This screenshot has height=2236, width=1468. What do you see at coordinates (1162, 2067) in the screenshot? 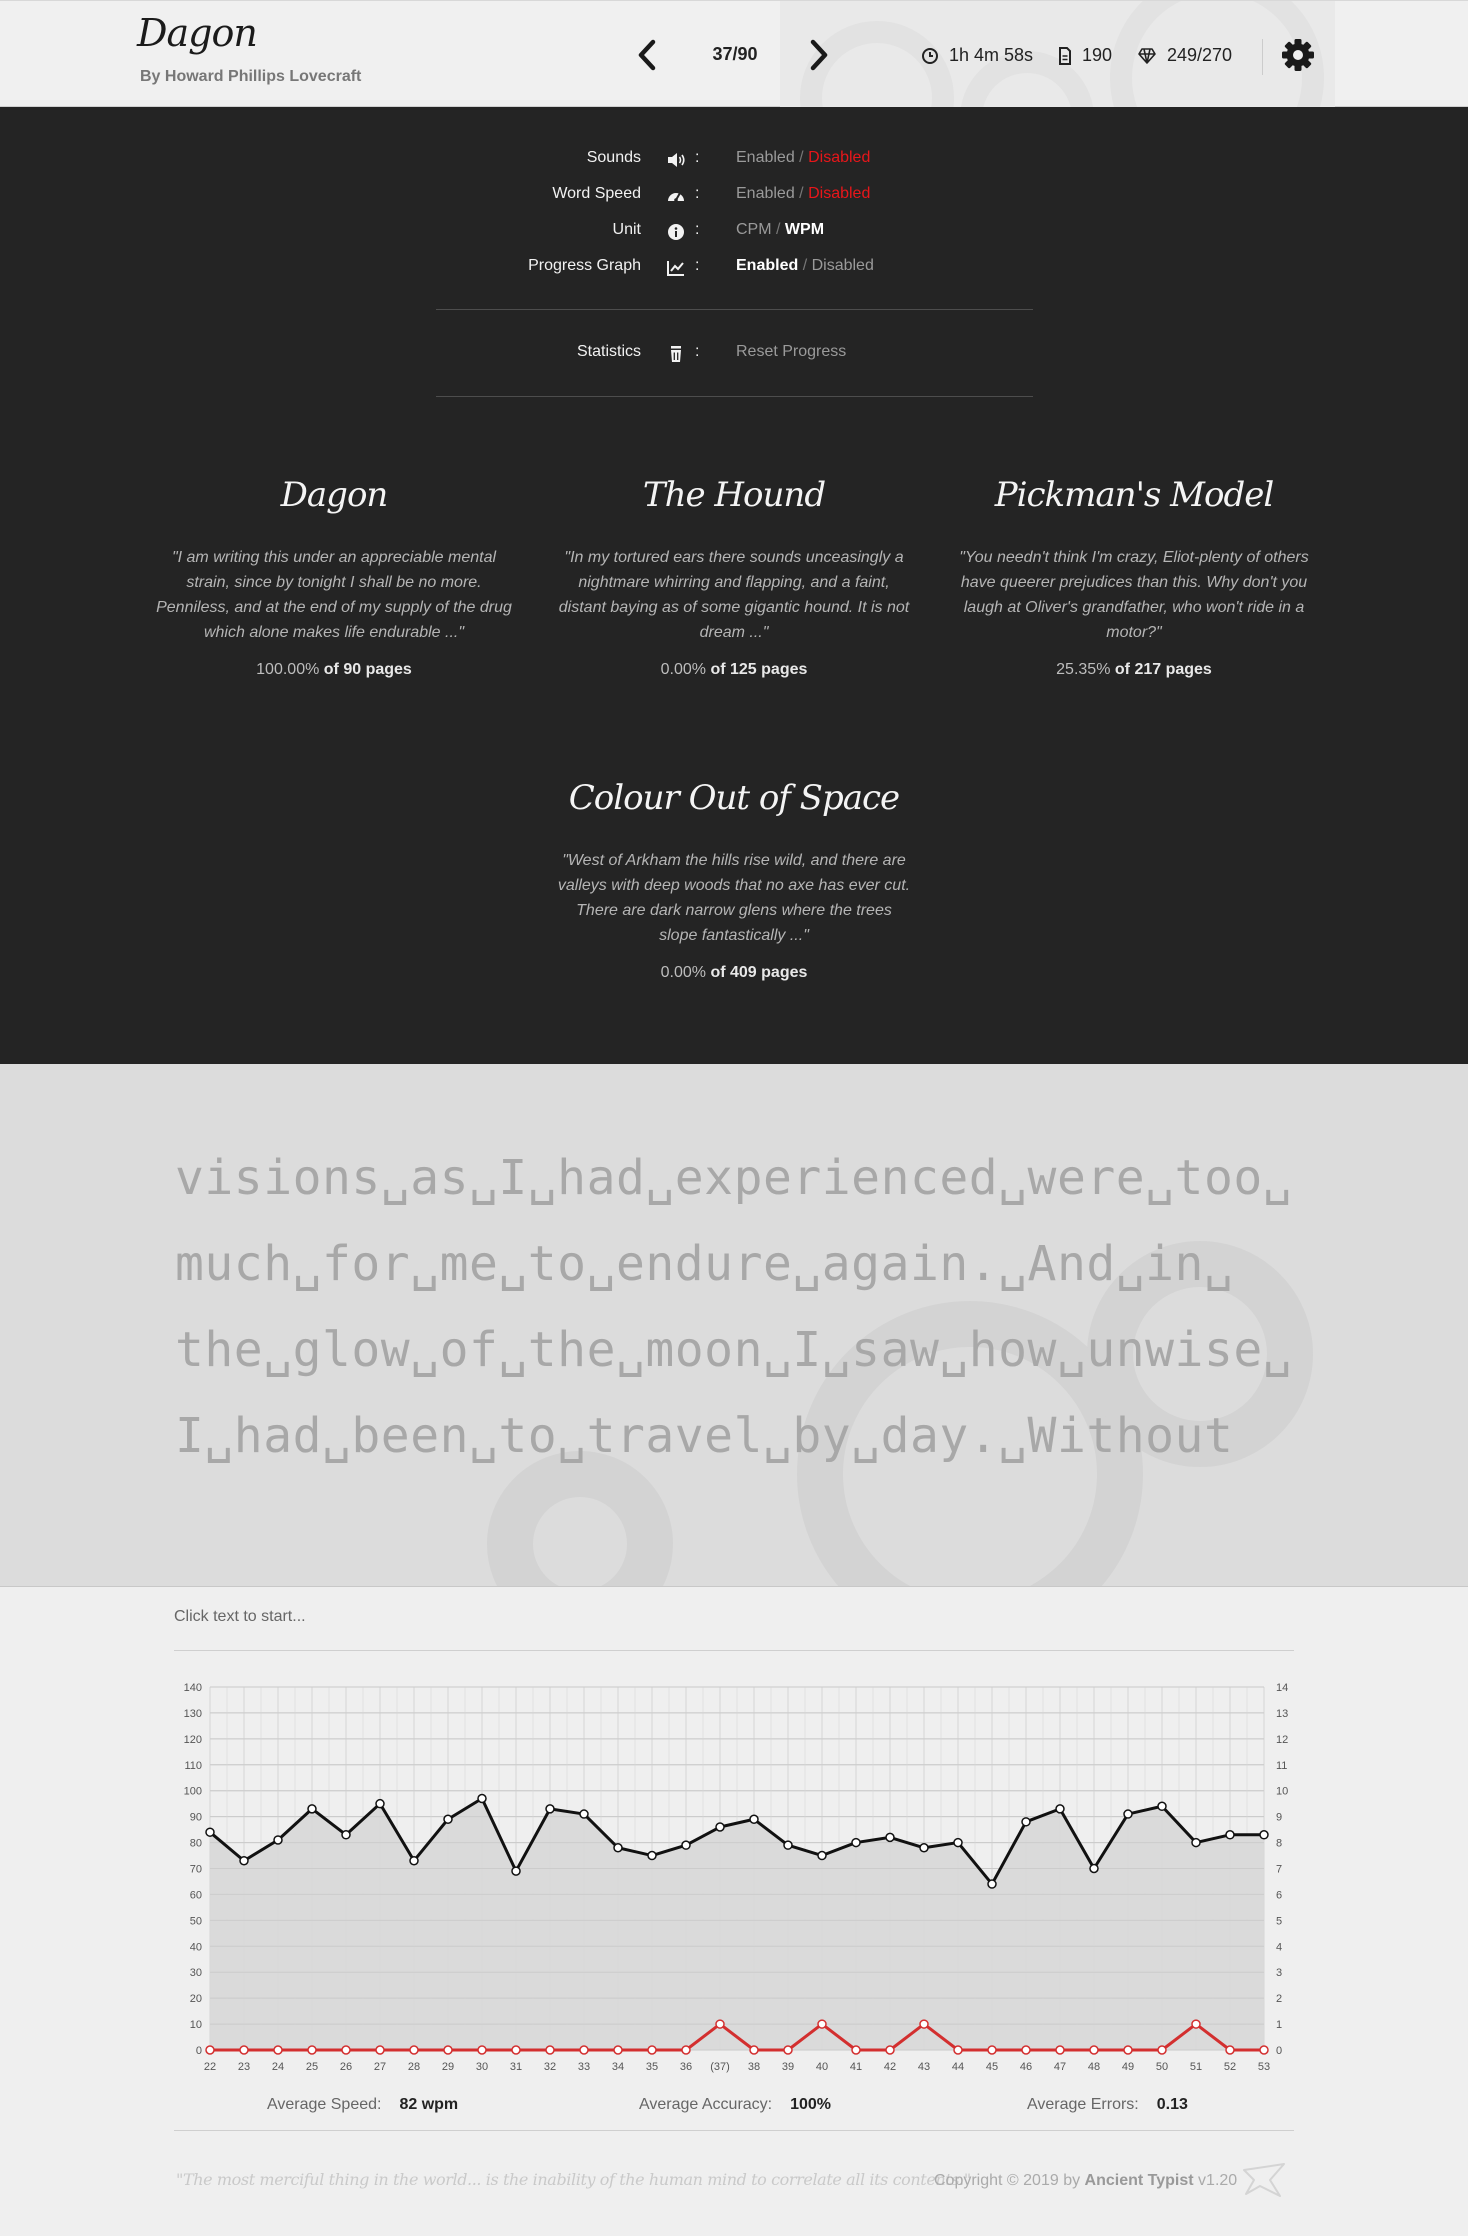
I see `x-tick-label: 50` at bounding box center [1162, 2067].